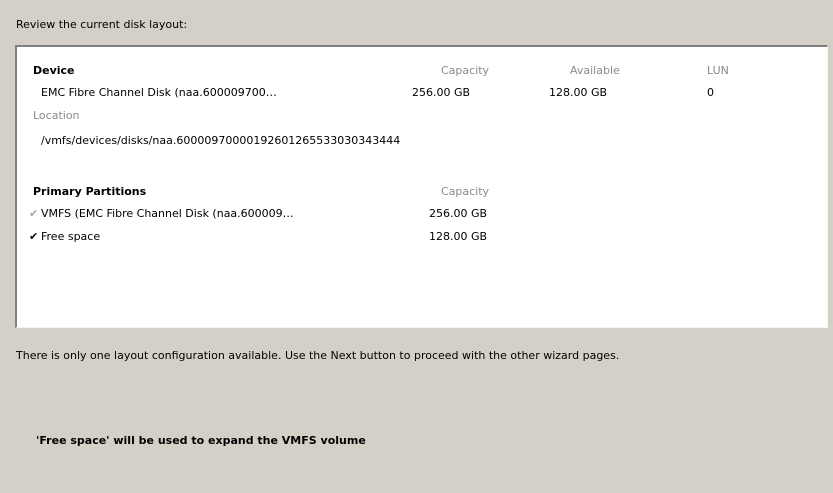 Image resolution: width=833 pixels, height=493 pixels. What do you see at coordinates (90, 191) in the screenshot?
I see `primary-partitions-header: Primary Partitions` at bounding box center [90, 191].